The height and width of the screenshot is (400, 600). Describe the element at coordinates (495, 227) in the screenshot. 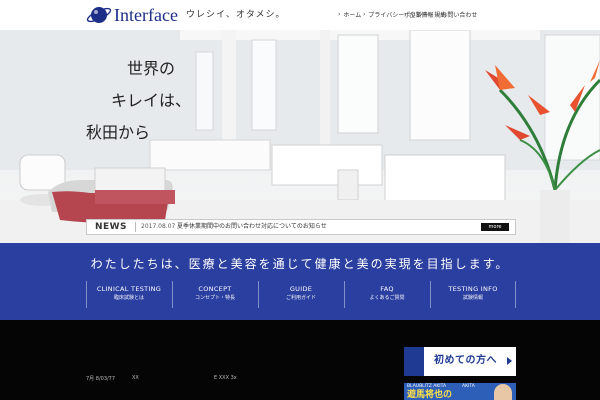

I see `news-more-button: more` at that location.